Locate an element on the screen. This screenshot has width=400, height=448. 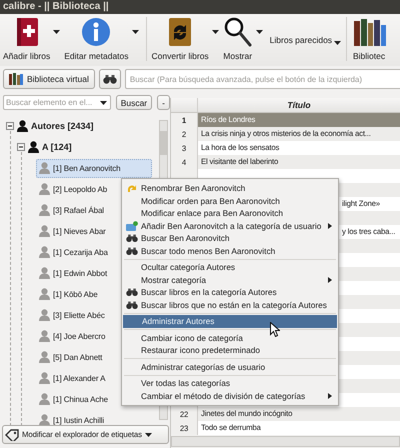
advanced-search-button is located at coordinates (109, 79).